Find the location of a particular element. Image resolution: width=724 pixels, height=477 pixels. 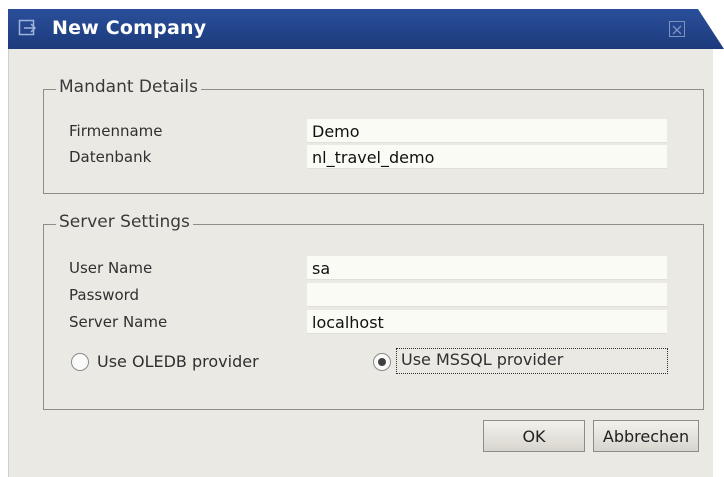

firmenname-field: Demo is located at coordinates (487, 131).